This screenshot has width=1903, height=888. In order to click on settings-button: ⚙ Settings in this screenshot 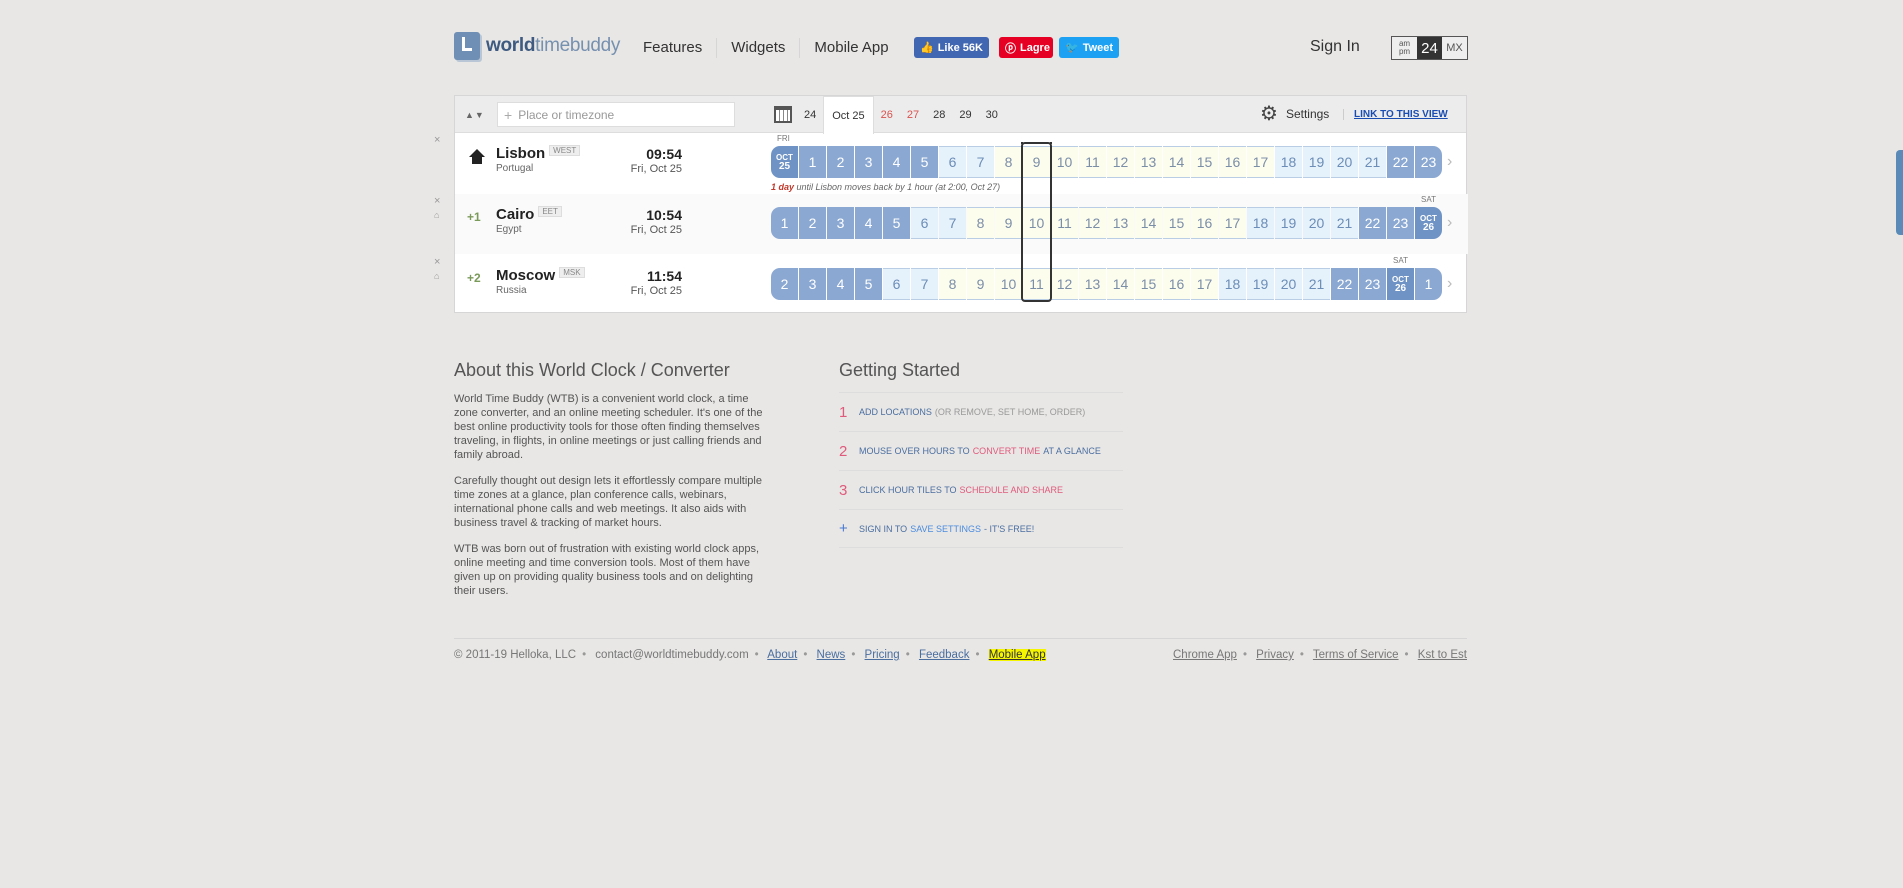, I will do `click(1294, 114)`.